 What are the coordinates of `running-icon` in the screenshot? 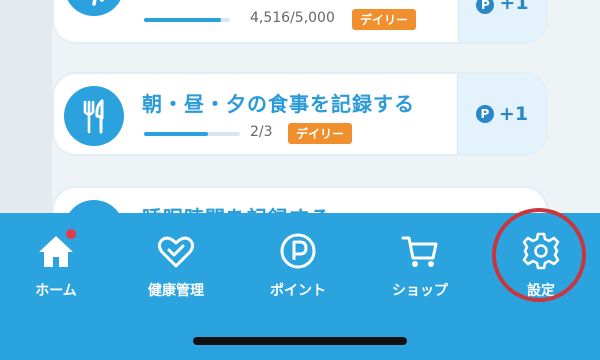 It's located at (94, 8).